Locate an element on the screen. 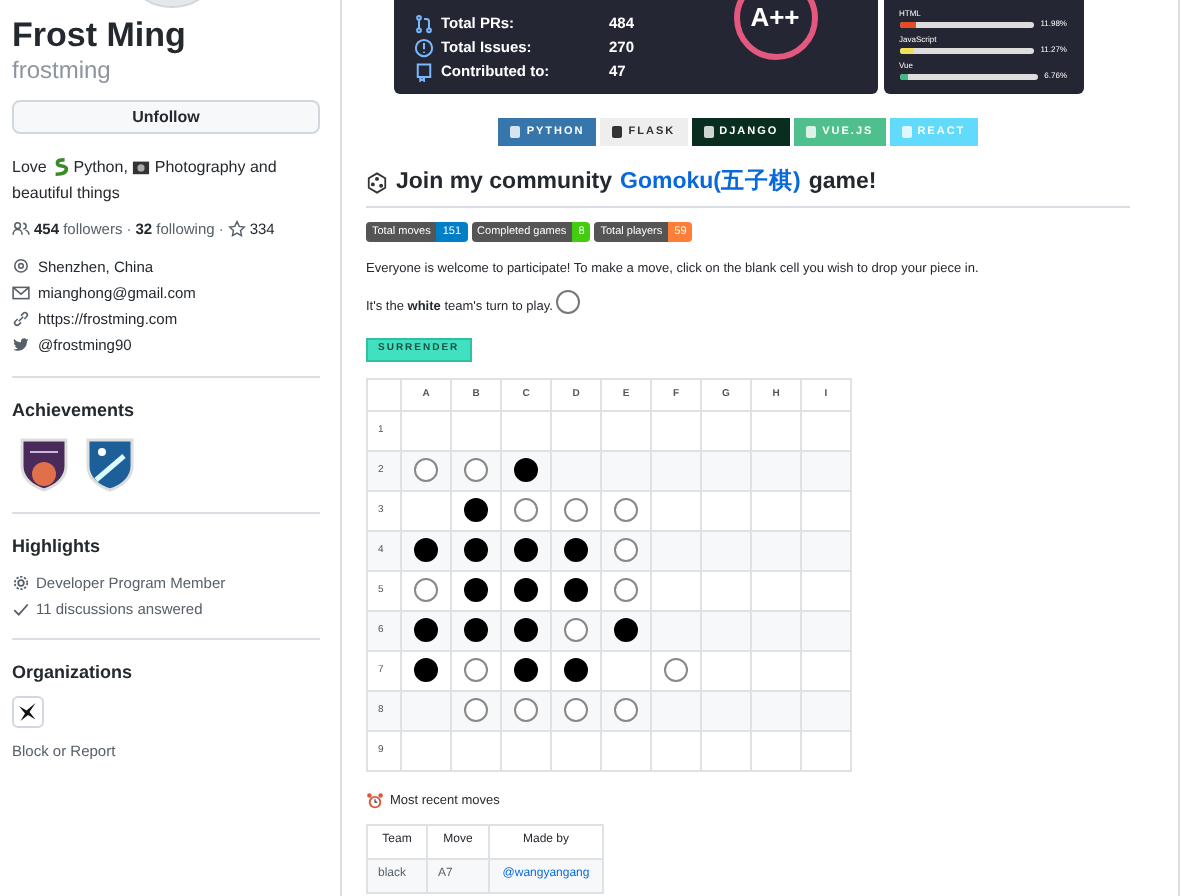 This screenshot has height=896, width=1200. snake-icon is located at coordinates (60, 166).